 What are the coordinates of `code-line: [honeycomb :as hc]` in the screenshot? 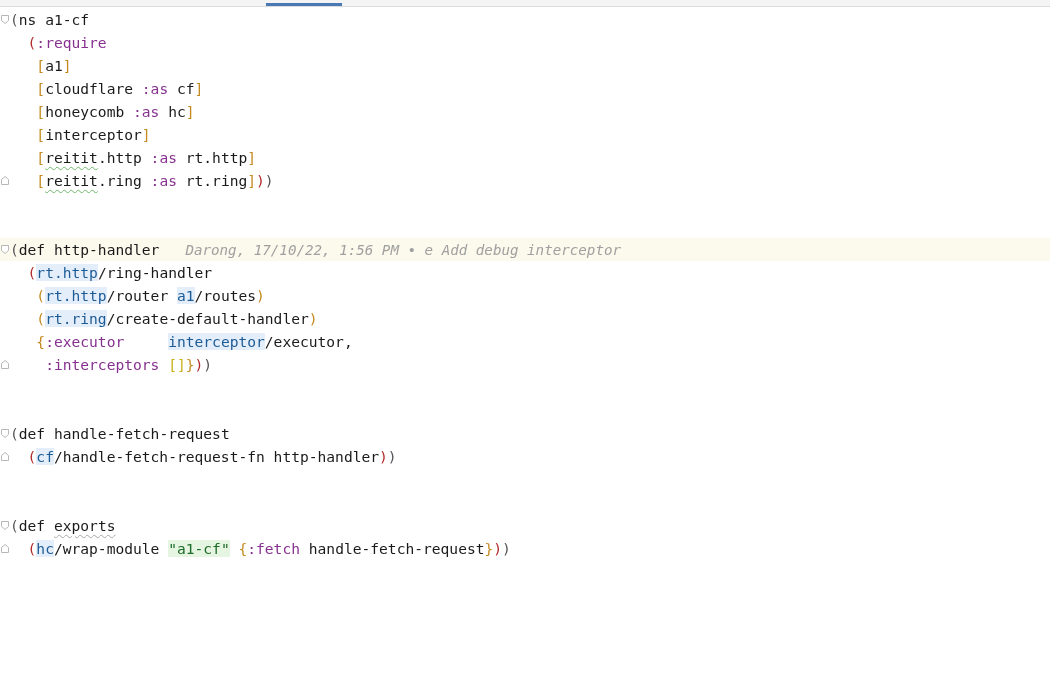 It's located at (115, 111).